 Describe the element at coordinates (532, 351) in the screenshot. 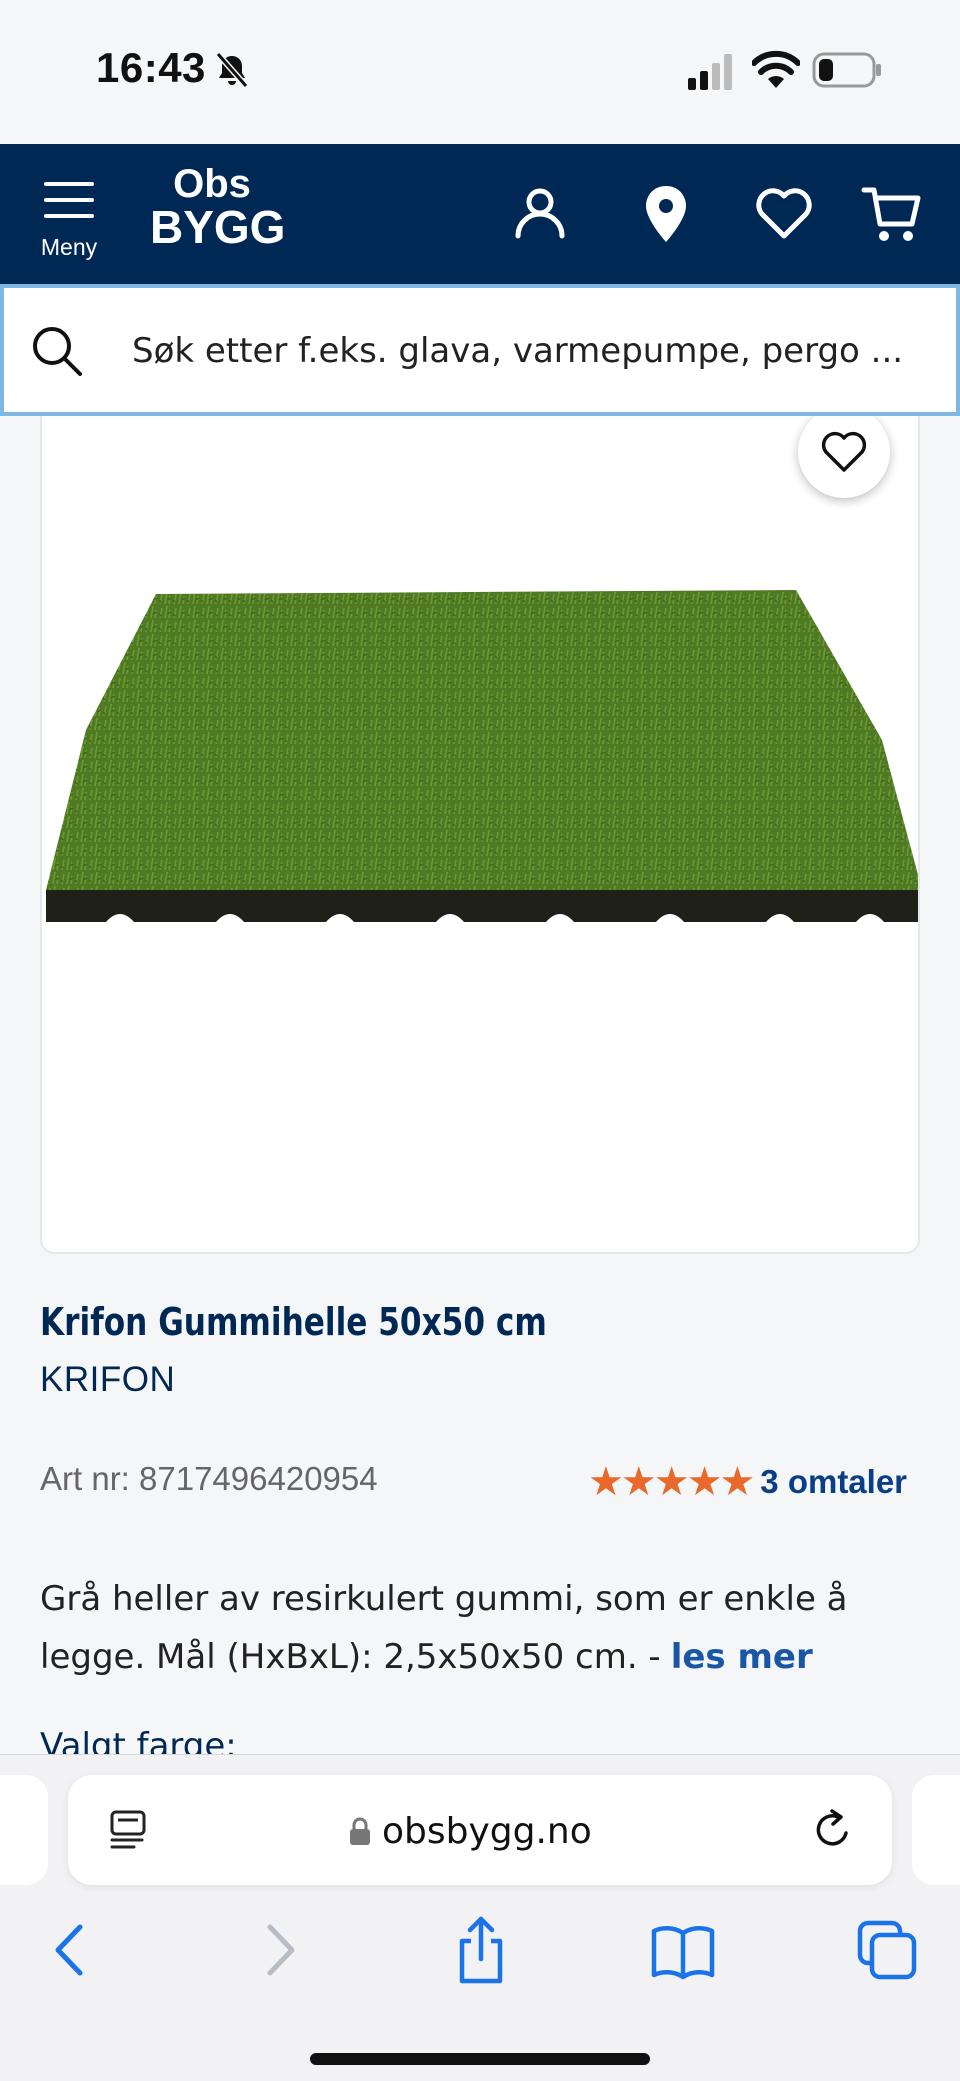

I see `search-input` at that location.